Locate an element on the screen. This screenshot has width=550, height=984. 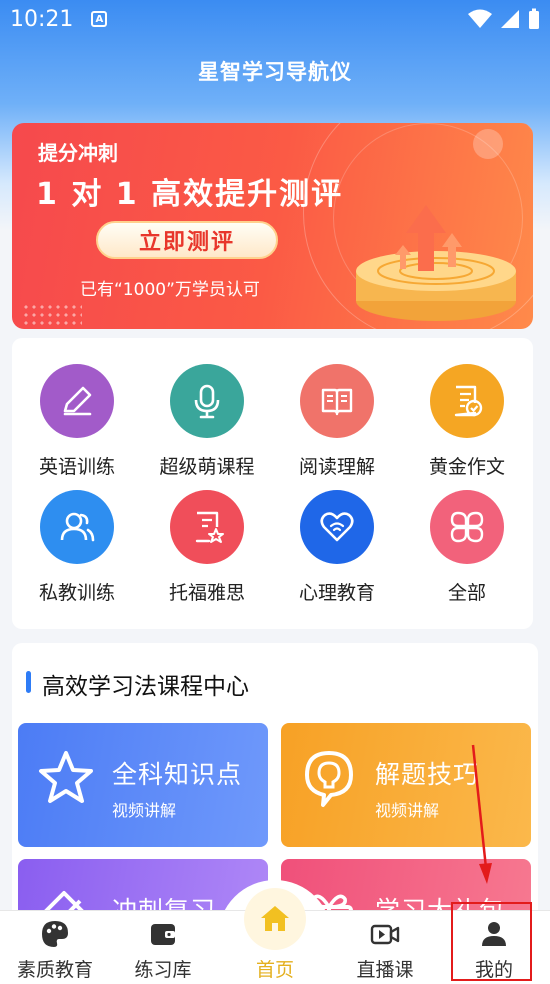
tab-label: 直播课 is located at coordinates (385, 970).